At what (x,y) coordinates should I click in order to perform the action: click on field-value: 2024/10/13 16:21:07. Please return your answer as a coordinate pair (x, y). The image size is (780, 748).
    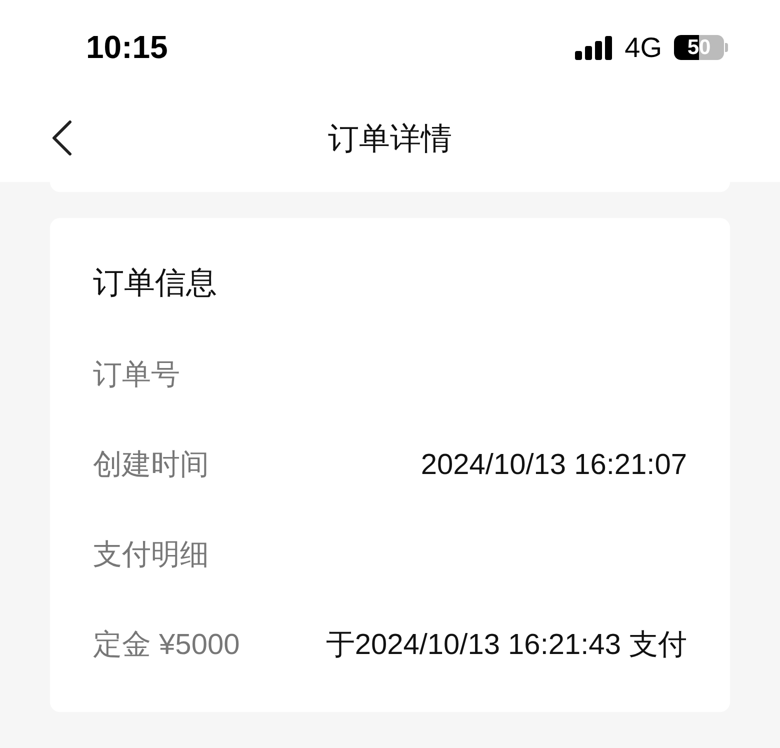
    Looking at the image, I should click on (553, 465).